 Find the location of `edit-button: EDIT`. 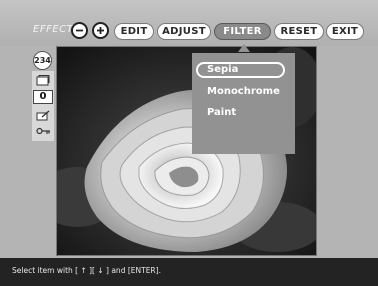

edit-button: EDIT is located at coordinates (134, 31).